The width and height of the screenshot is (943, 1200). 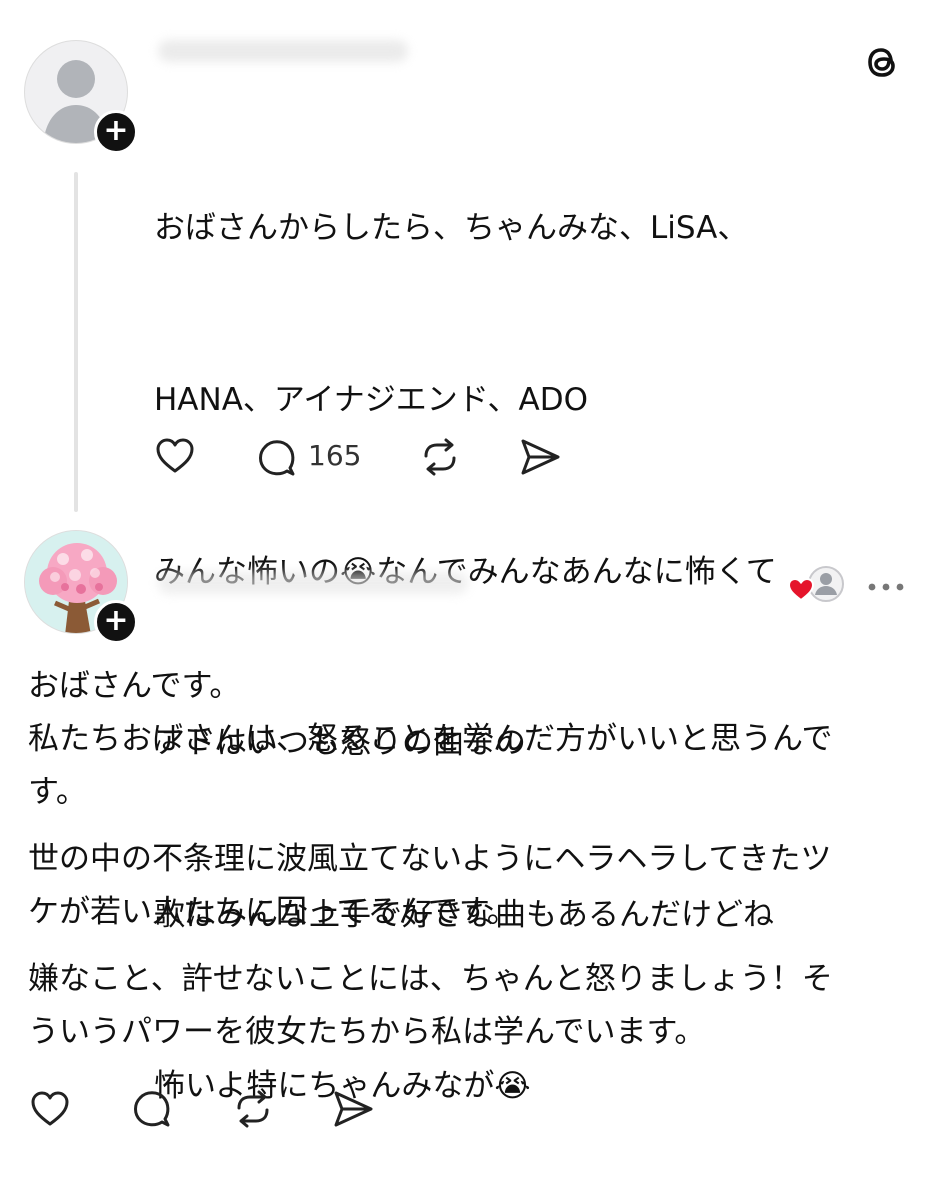 I want to click on liked-by-author-indicator, so click(x=817, y=584).